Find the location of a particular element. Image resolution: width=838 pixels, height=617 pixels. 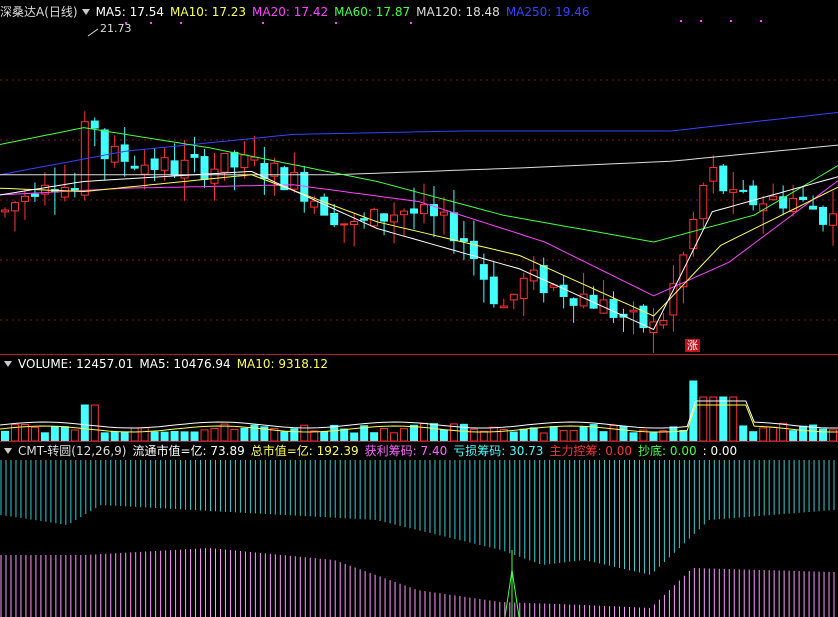

main-indicator-2: MA20: 17.42 is located at coordinates (290, 12).